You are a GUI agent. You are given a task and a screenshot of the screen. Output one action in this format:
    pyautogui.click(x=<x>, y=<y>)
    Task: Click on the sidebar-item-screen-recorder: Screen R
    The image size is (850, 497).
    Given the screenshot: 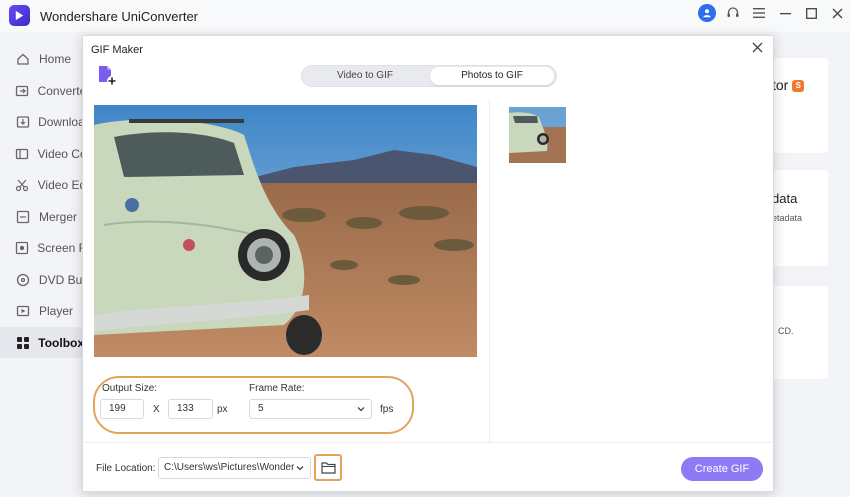 What is the action you would take?
    pyautogui.click(x=41, y=247)
    